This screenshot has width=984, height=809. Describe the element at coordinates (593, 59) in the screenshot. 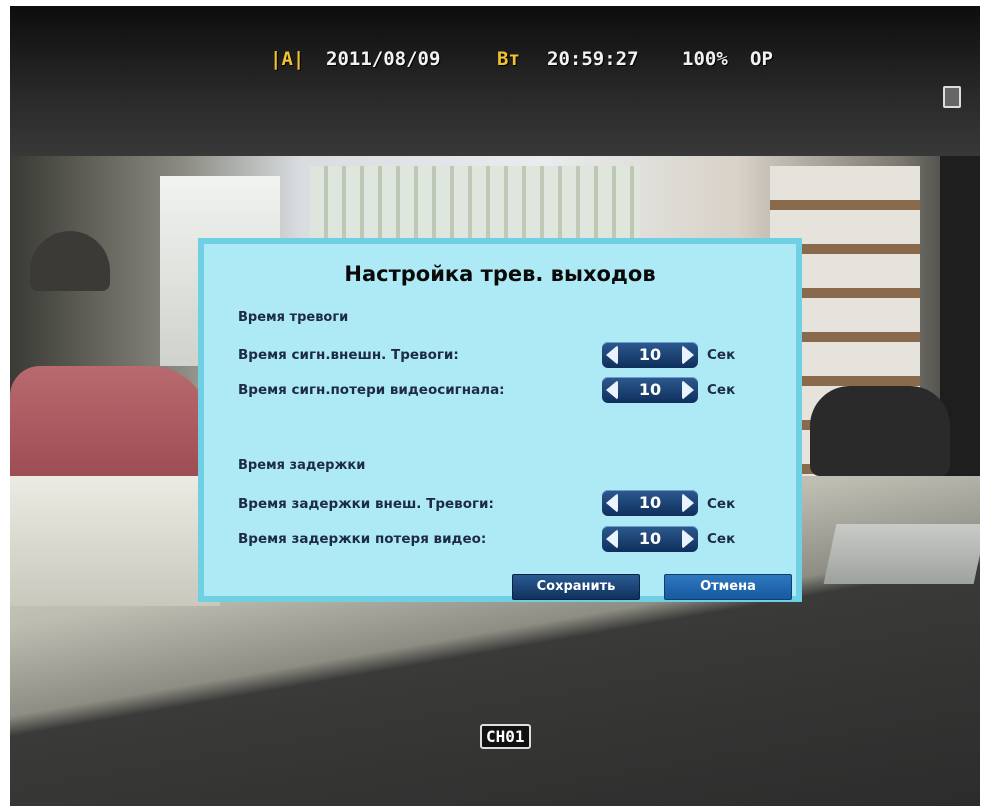

I see `osd-time: 20:59:27` at that location.